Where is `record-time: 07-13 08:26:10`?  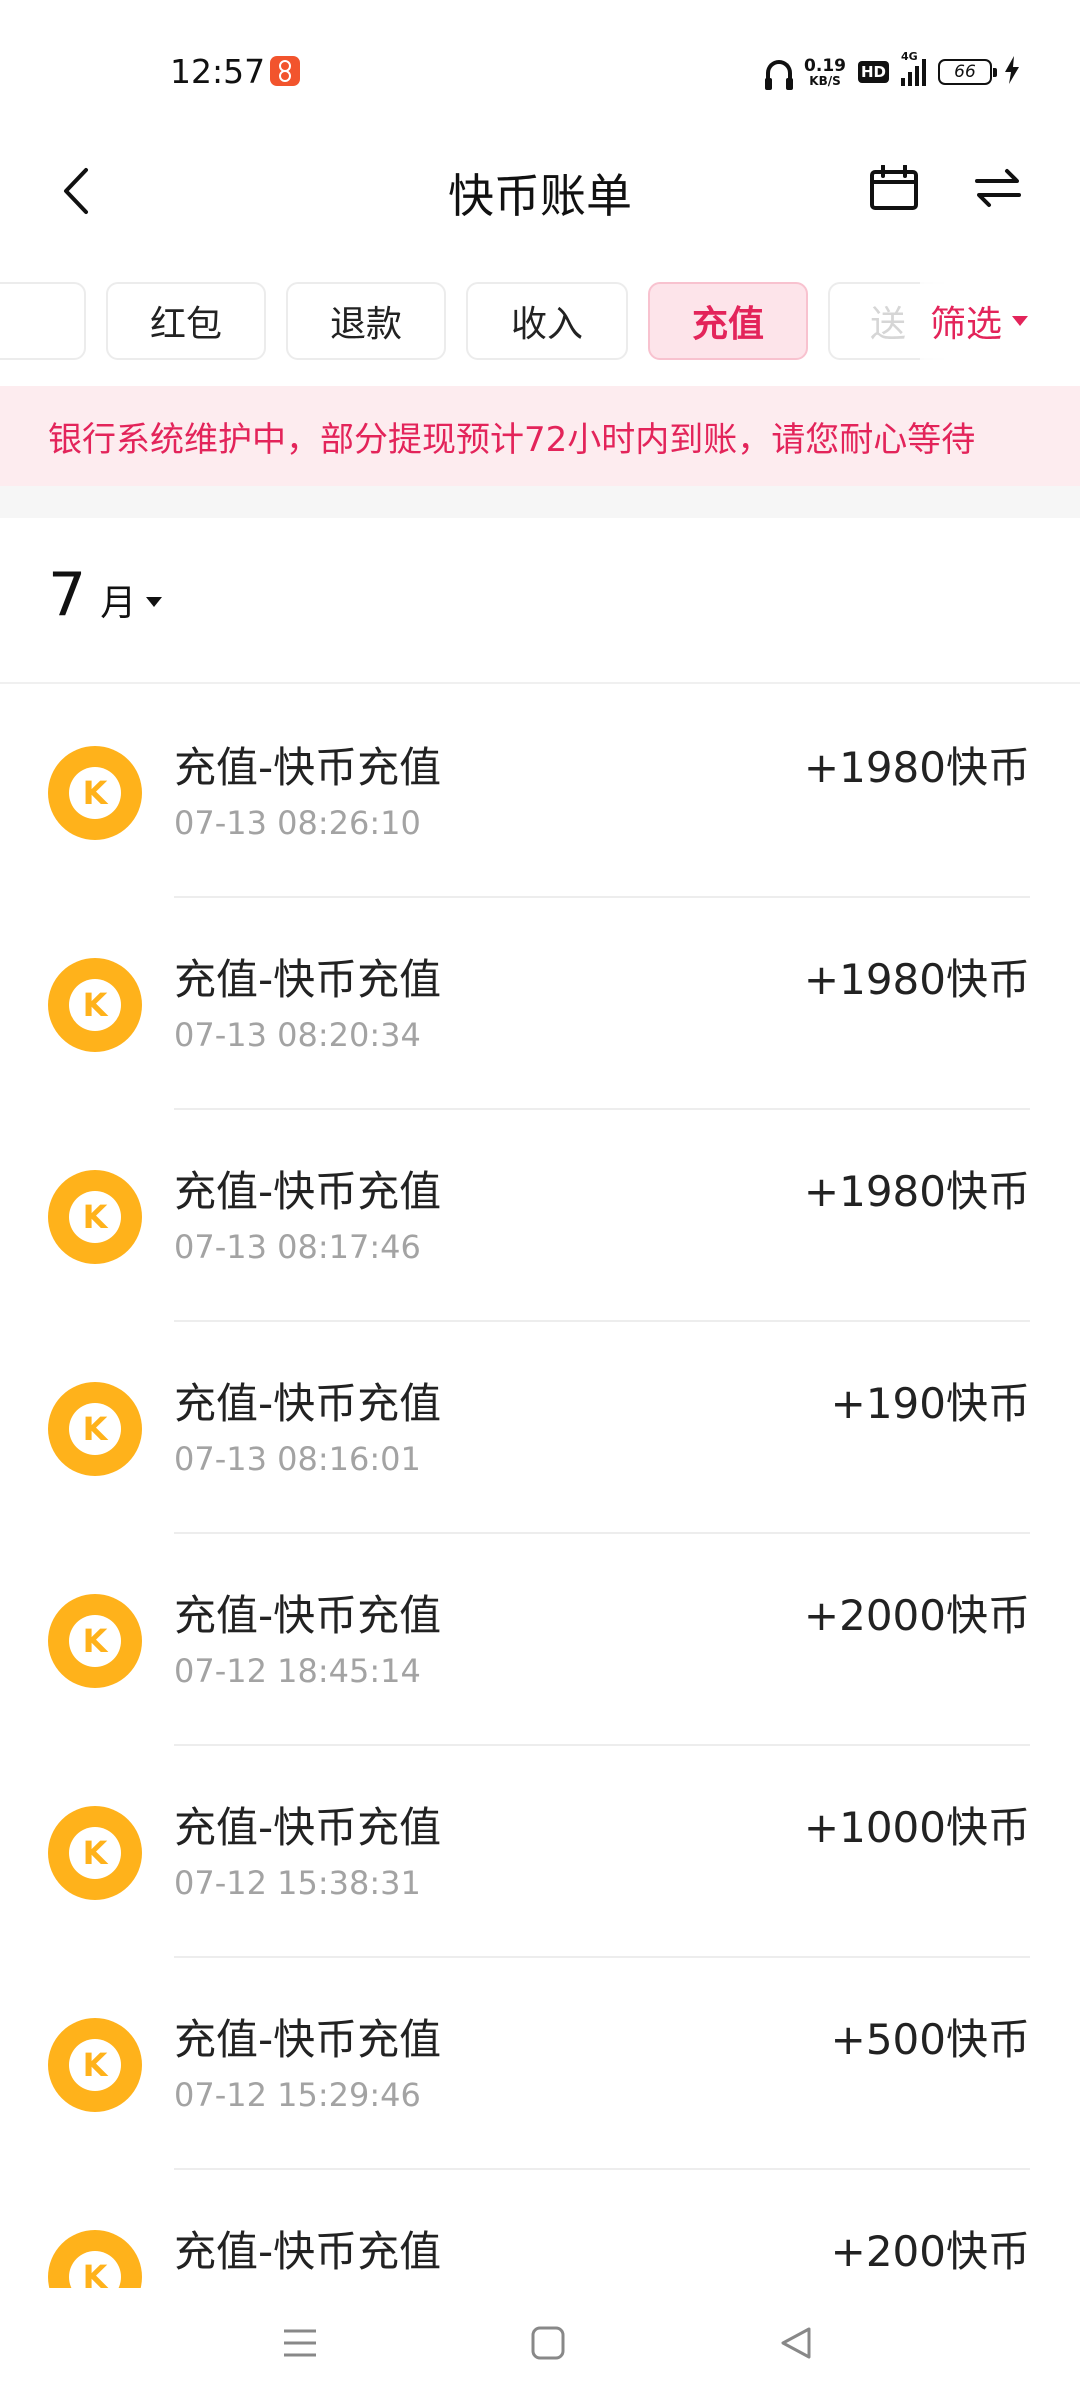 record-time: 07-13 08:26:10 is located at coordinates (297, 823).